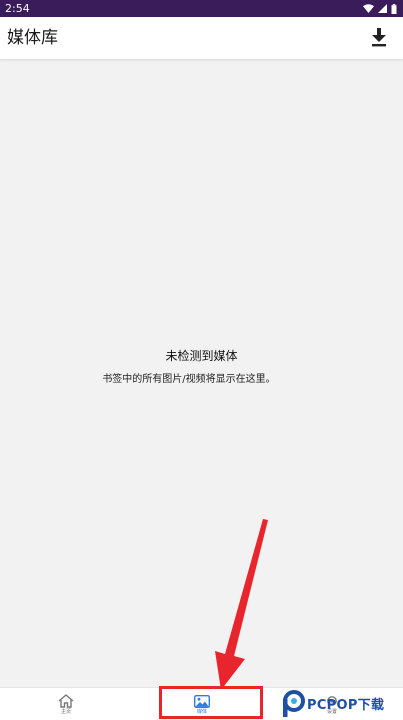  I want to click on nav-item-home: 主页, so click(66, 704).